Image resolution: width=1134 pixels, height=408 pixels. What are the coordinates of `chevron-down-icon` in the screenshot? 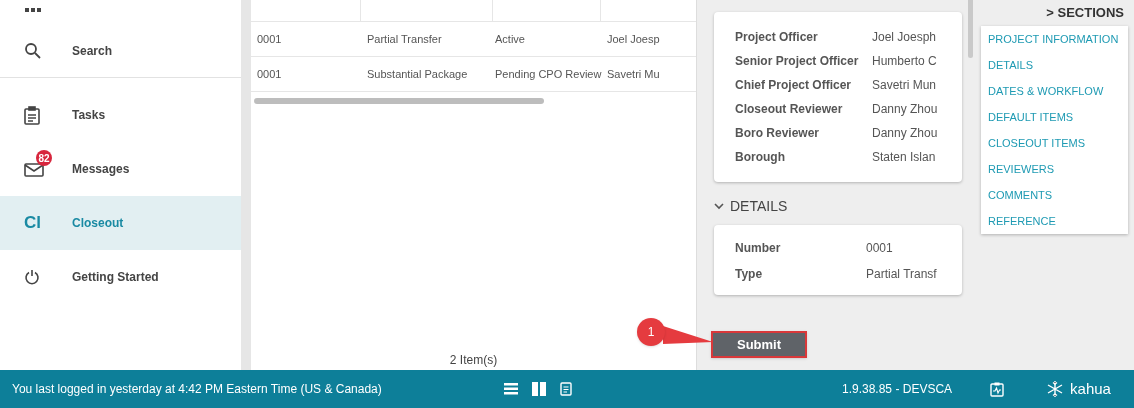 It's located at (719, 206).